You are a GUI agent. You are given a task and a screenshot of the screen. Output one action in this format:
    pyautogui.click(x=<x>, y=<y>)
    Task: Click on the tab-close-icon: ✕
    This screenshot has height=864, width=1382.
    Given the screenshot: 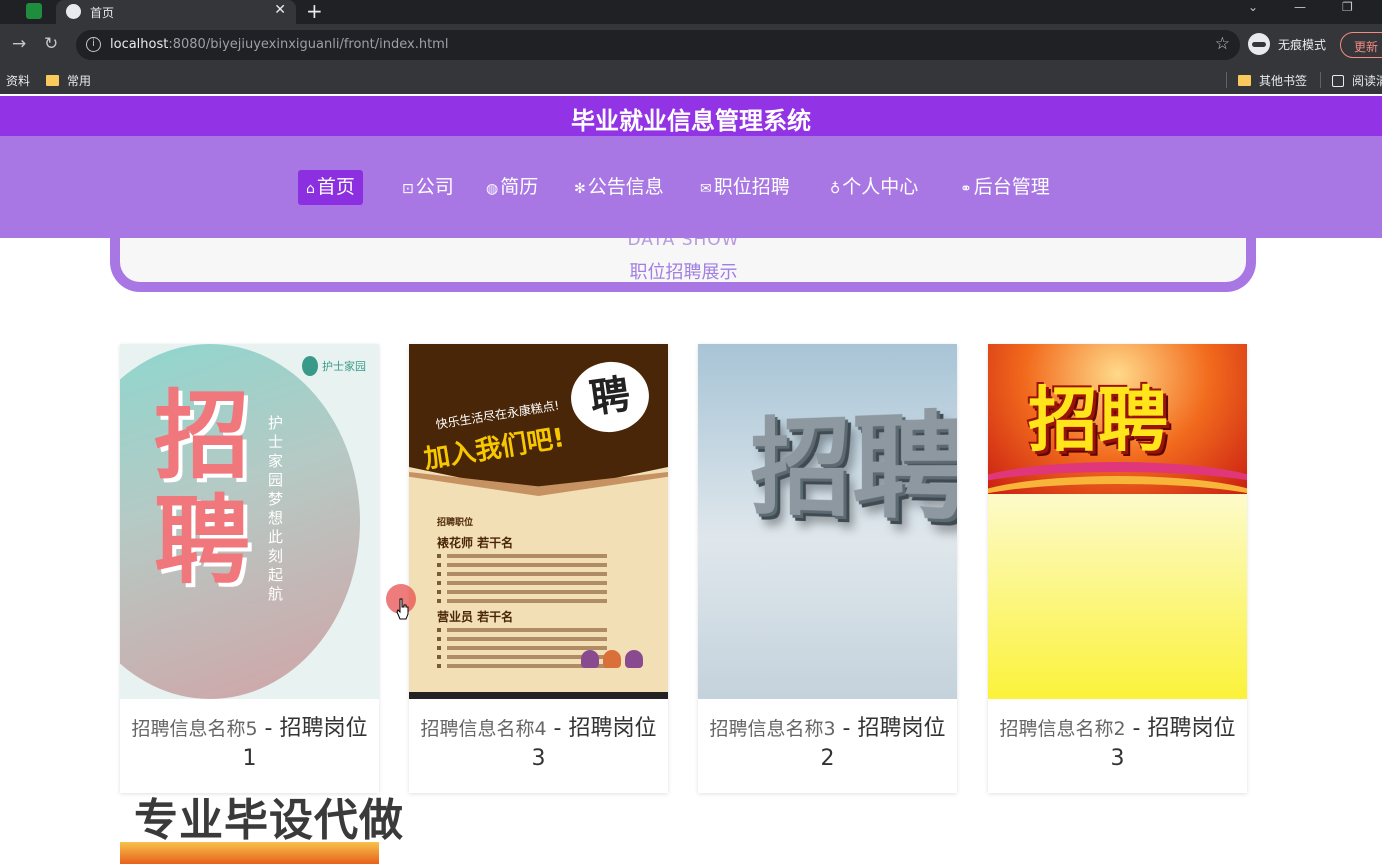 What is the action you would take?
    pyautogui.click(x=280, y=10)
    